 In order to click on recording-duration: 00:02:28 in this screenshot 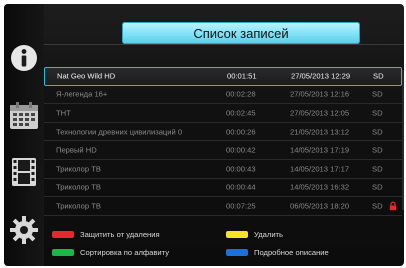, I will do `click(241, 94)`.